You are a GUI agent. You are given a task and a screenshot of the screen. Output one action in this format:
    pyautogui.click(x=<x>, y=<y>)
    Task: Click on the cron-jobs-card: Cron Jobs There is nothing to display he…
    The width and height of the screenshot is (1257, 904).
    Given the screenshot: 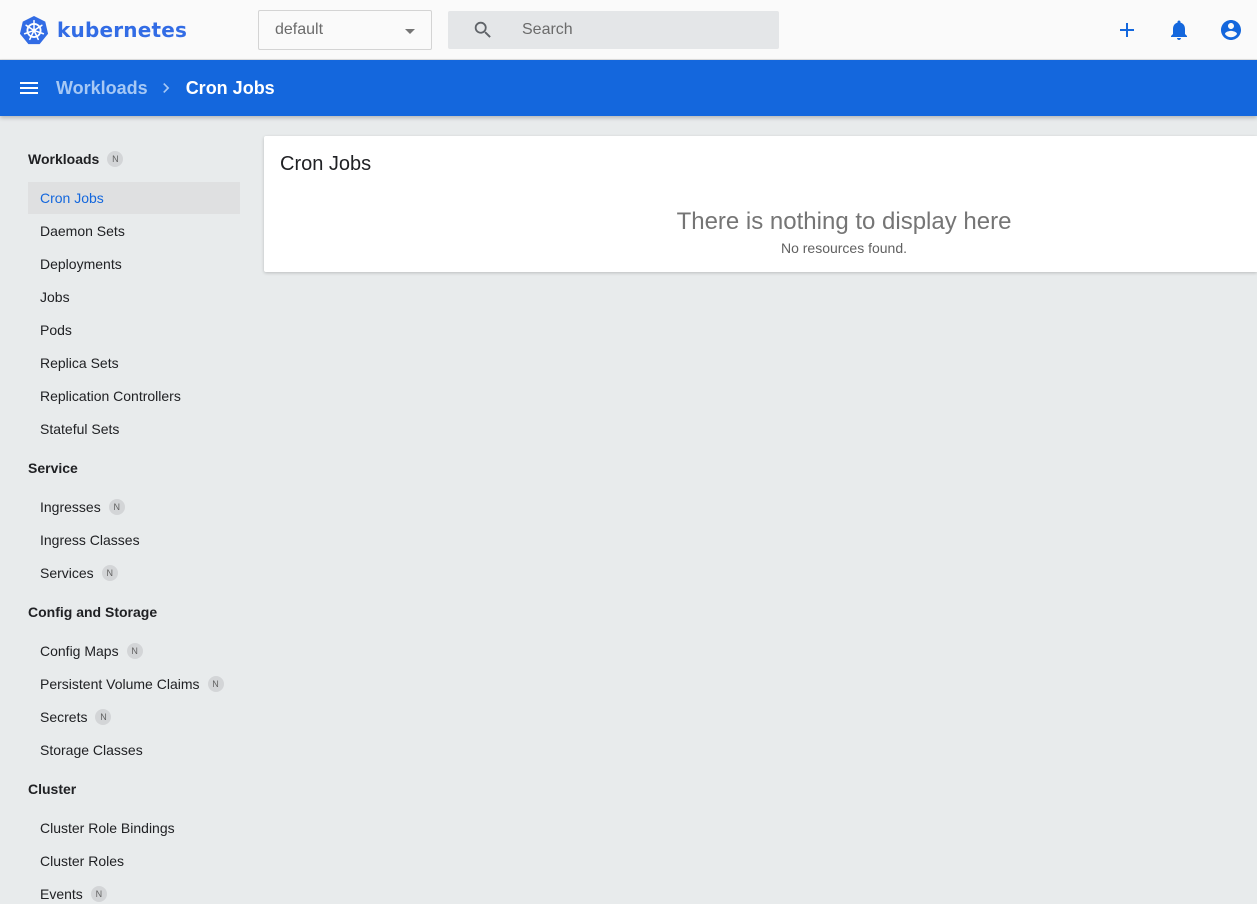 What is the action you would take?
    pyautogui.click(x=760, y=204)
    